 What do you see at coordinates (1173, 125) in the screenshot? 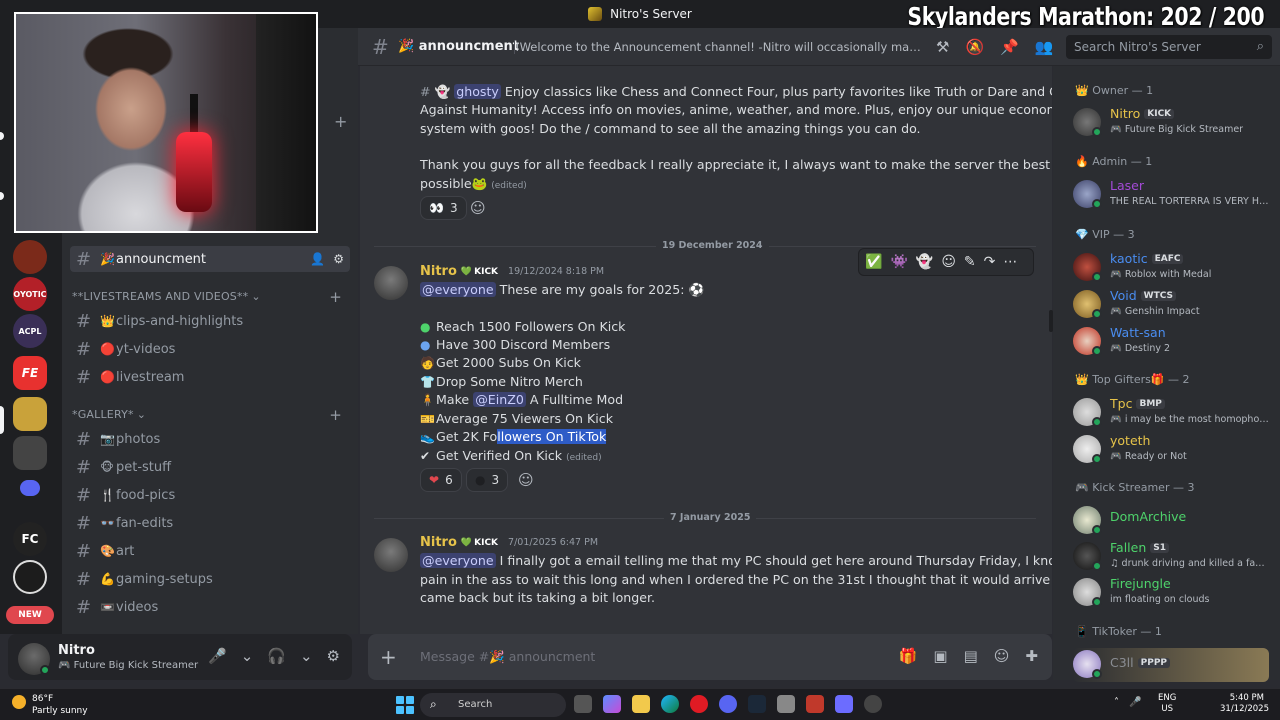
I see `member-nitro: Nitro KICK 🎮 Future Big Kick Streamer` at bounding box center [1173, 125].